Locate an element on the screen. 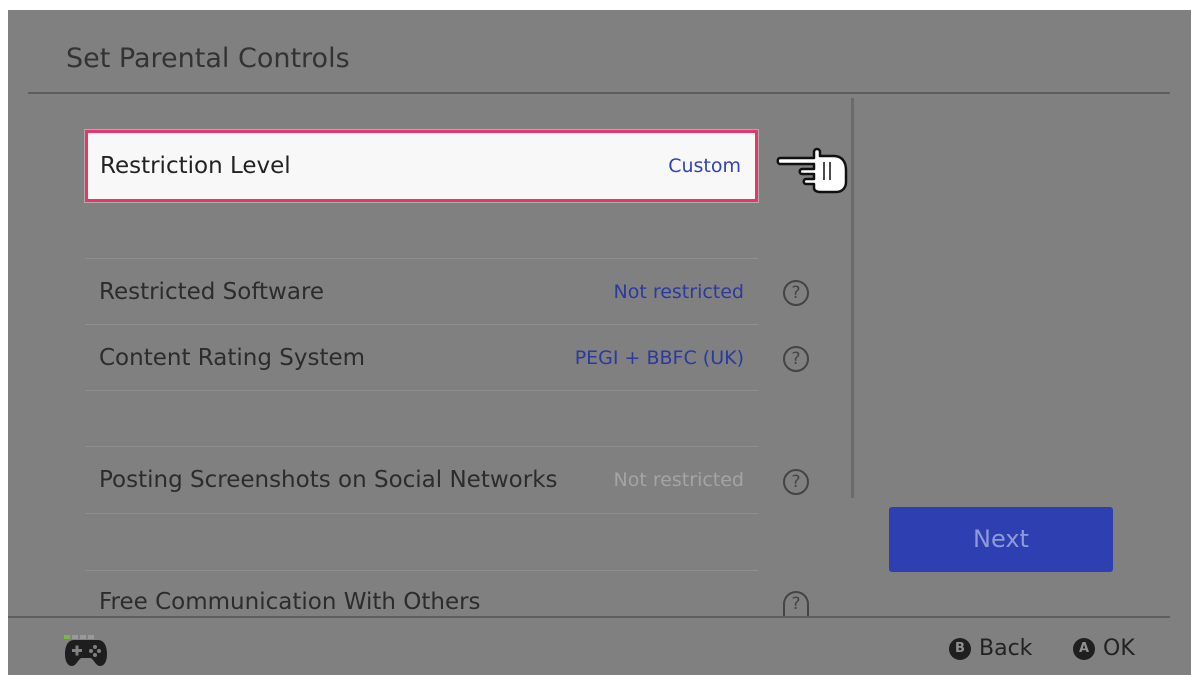  controller-status is located at coordinates (87, 647).